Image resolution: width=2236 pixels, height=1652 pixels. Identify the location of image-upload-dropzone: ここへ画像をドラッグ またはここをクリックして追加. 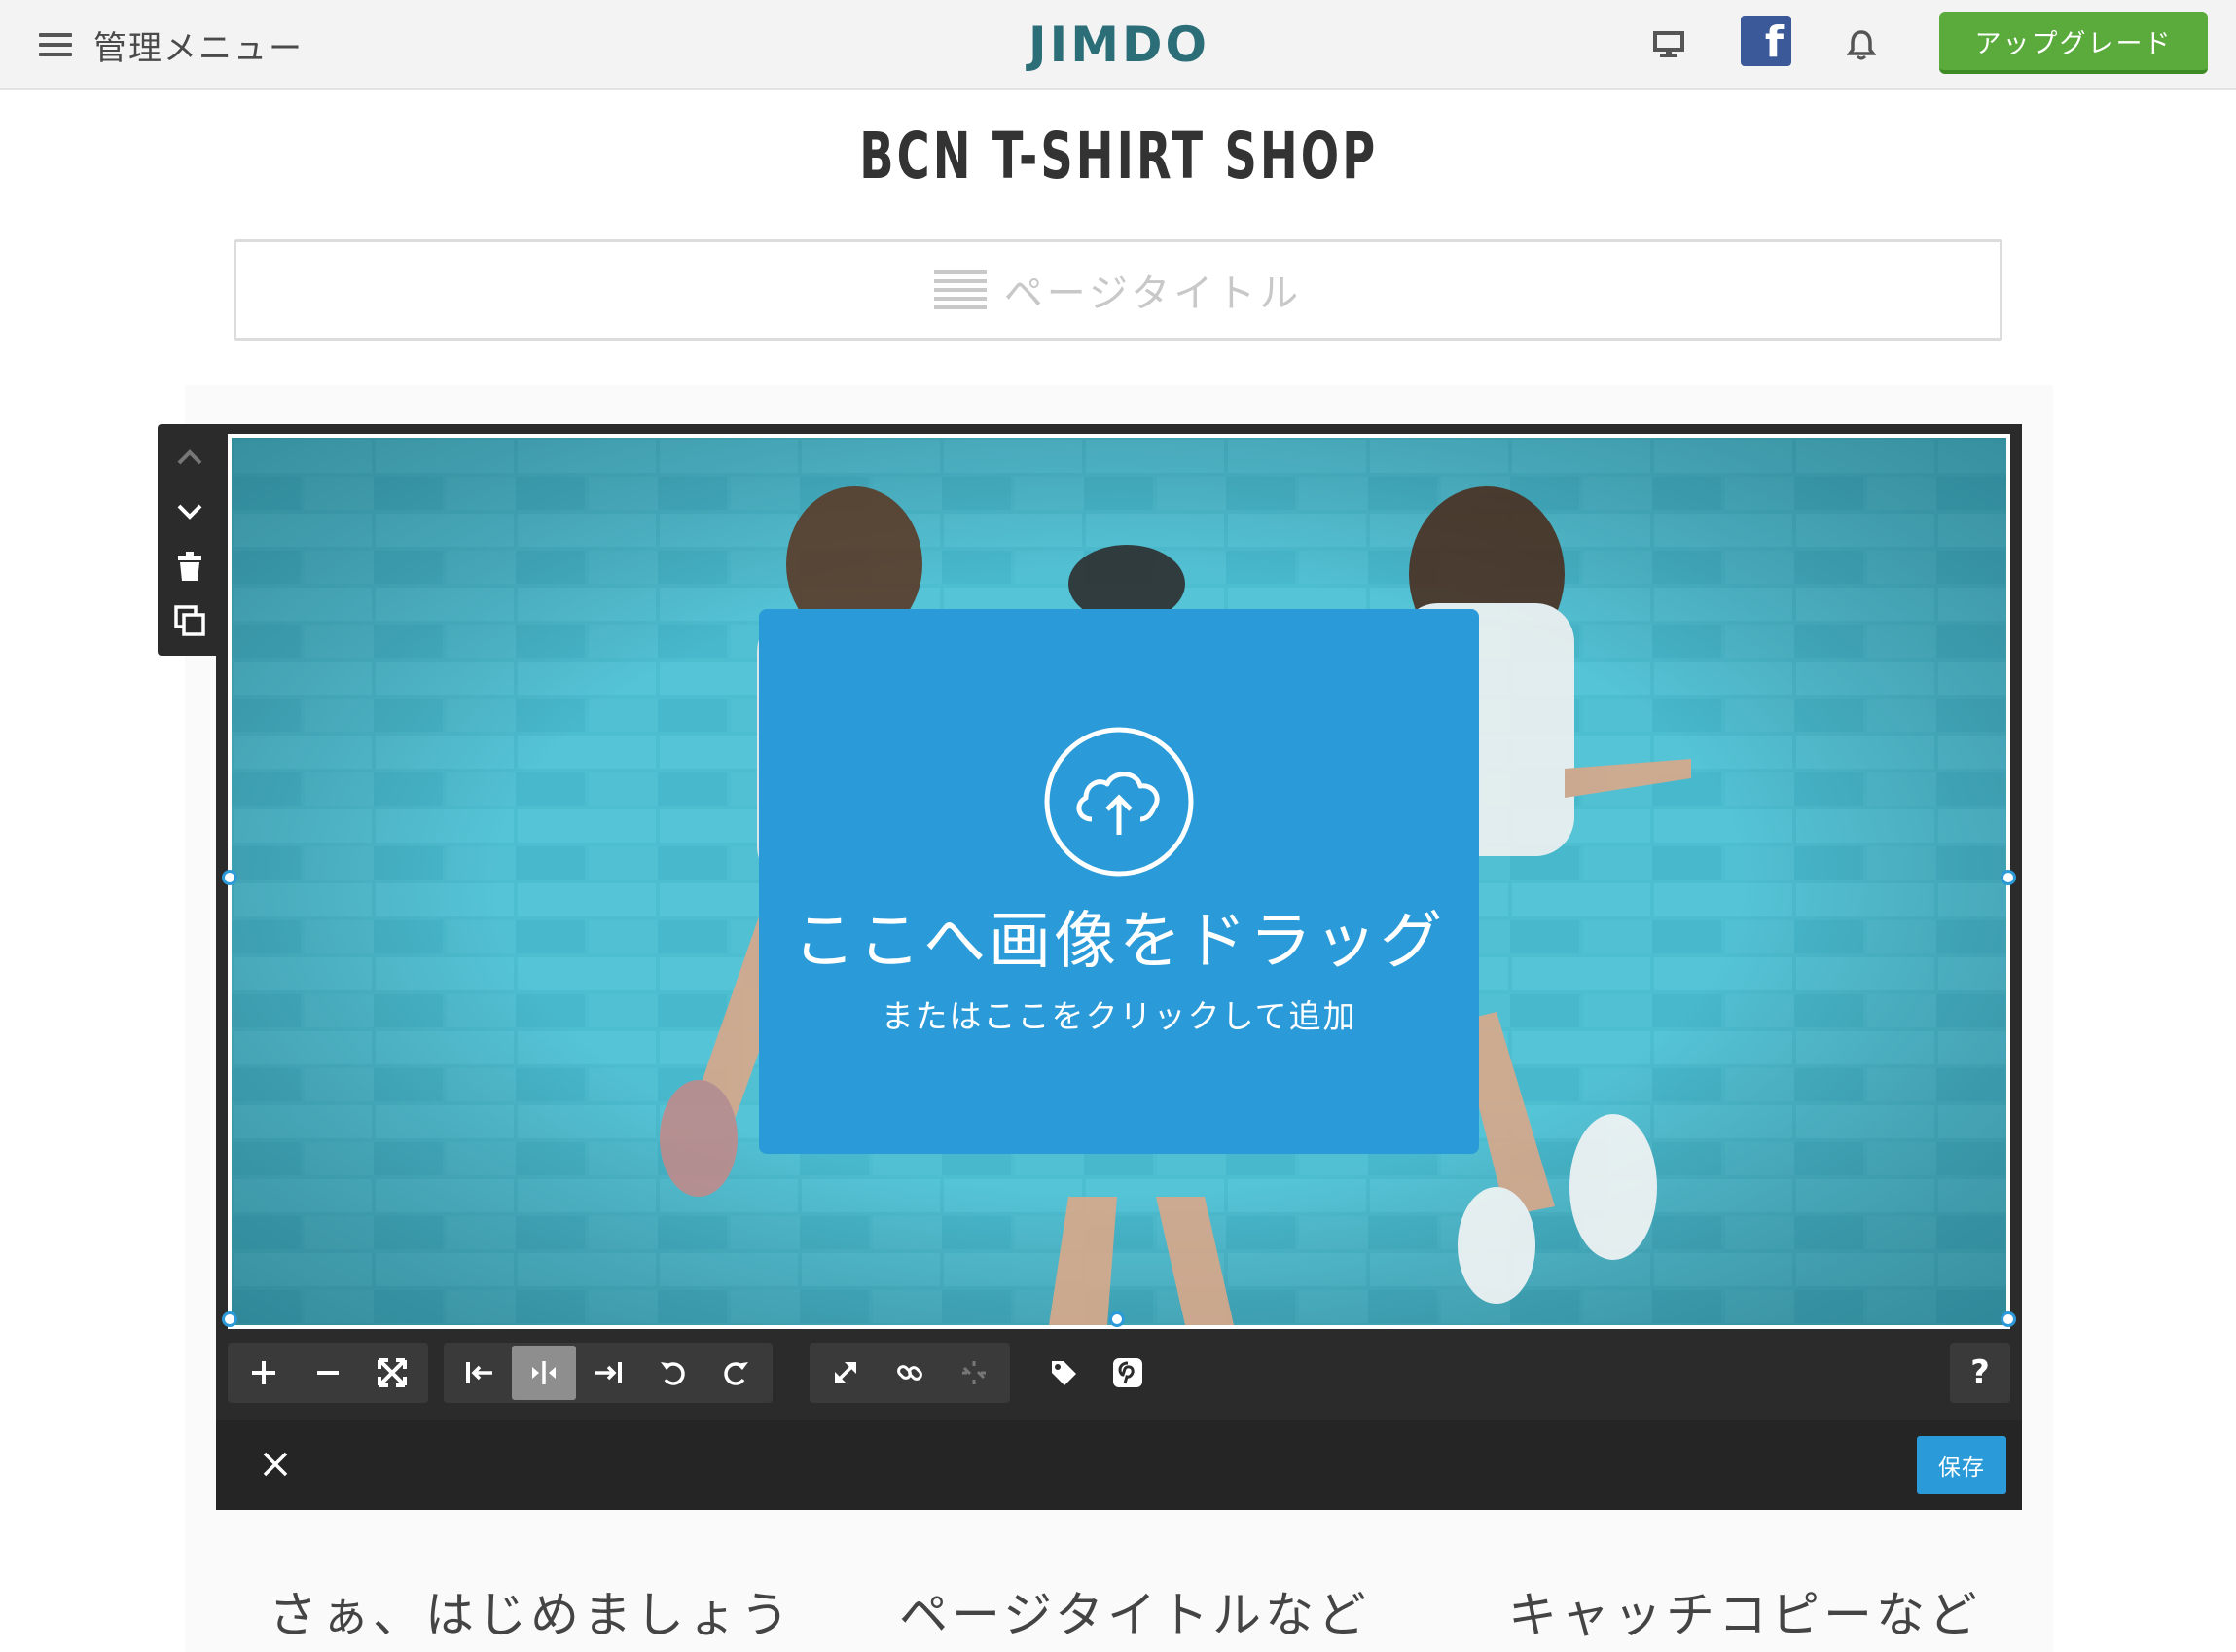
(1119, 881).